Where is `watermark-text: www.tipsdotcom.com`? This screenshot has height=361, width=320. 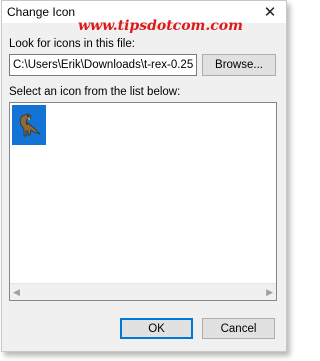 watermark-text: www.tipsdotcom.com is located at coordinates (160, 26).